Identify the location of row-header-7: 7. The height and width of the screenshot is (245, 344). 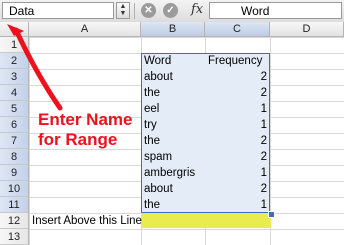
(14, 141).